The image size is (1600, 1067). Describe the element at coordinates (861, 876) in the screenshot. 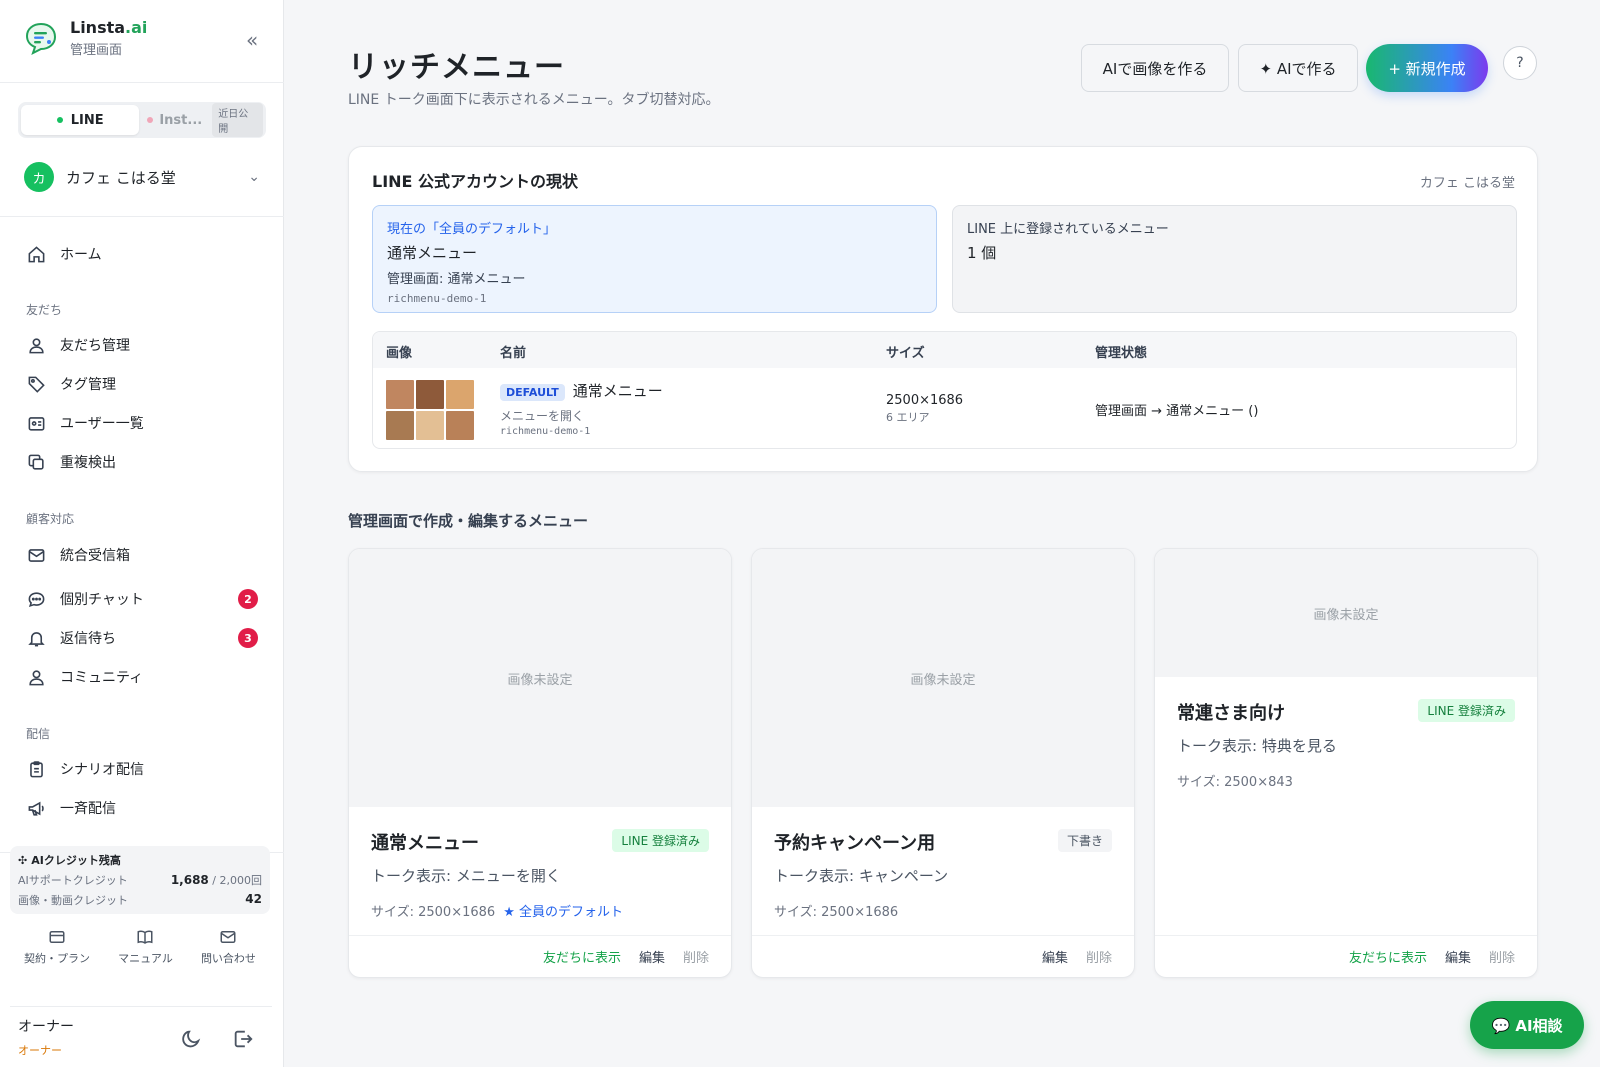

I see `card-chat-bar-text: トーク表示: キャンペーン` at that location.